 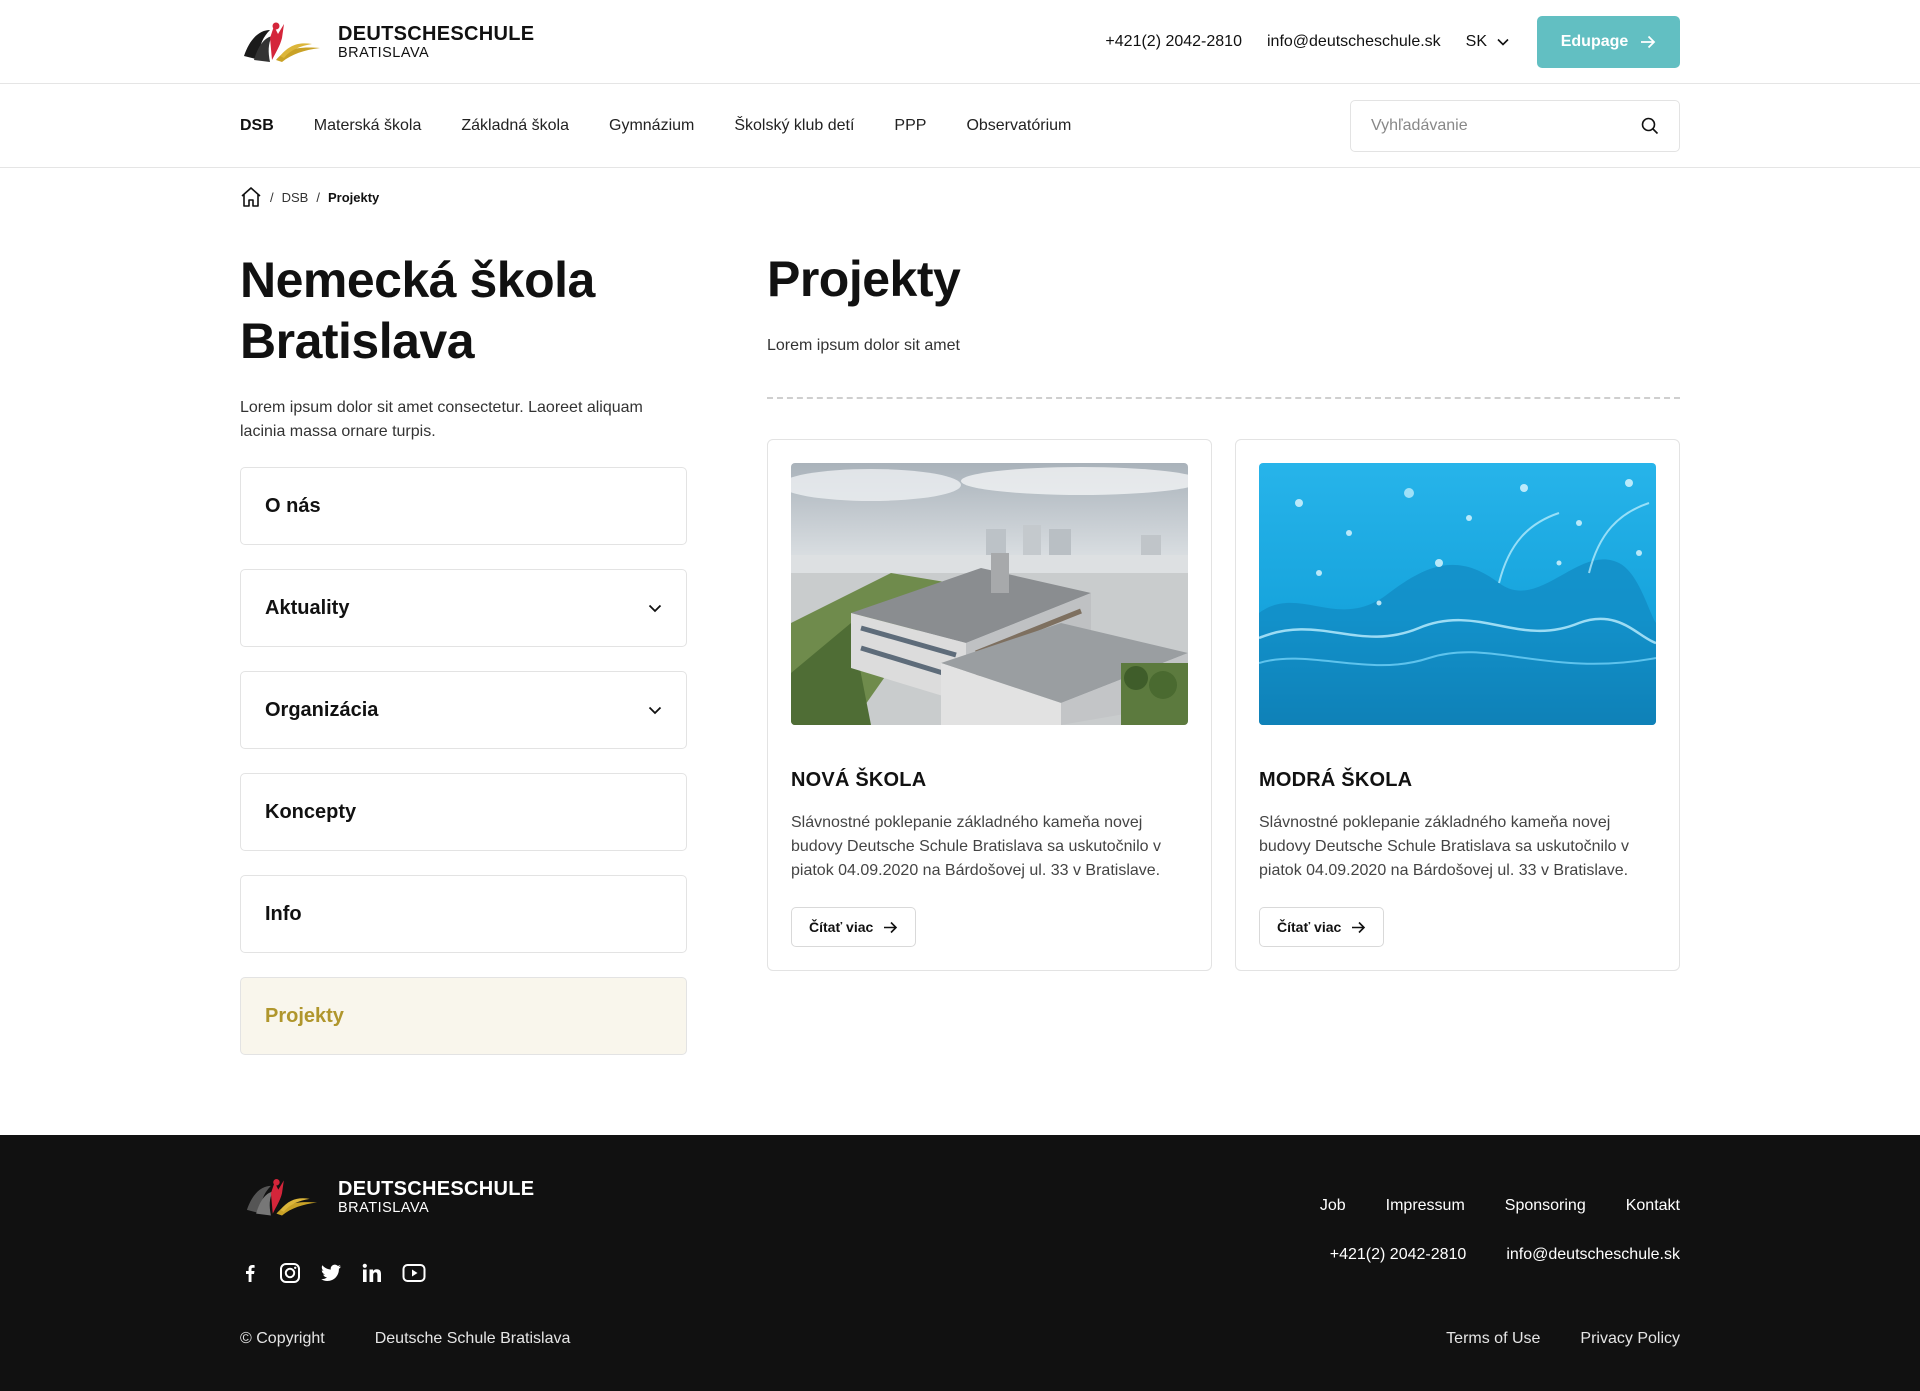 What do you see at coordinates (1398, 1255) in the screenshot?
I see `footer-phone-link: +421(2) 2042-2810` at bounding box center [1398, 1255].